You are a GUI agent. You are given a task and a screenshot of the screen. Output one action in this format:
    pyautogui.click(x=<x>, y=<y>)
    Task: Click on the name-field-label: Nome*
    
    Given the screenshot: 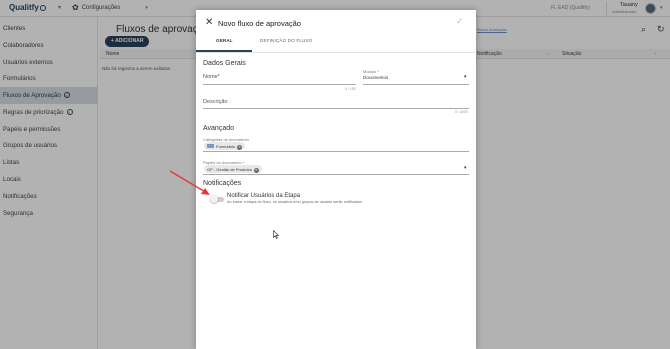 What is the action you would take?
    pyautogui.click(x=211, y=77)
    